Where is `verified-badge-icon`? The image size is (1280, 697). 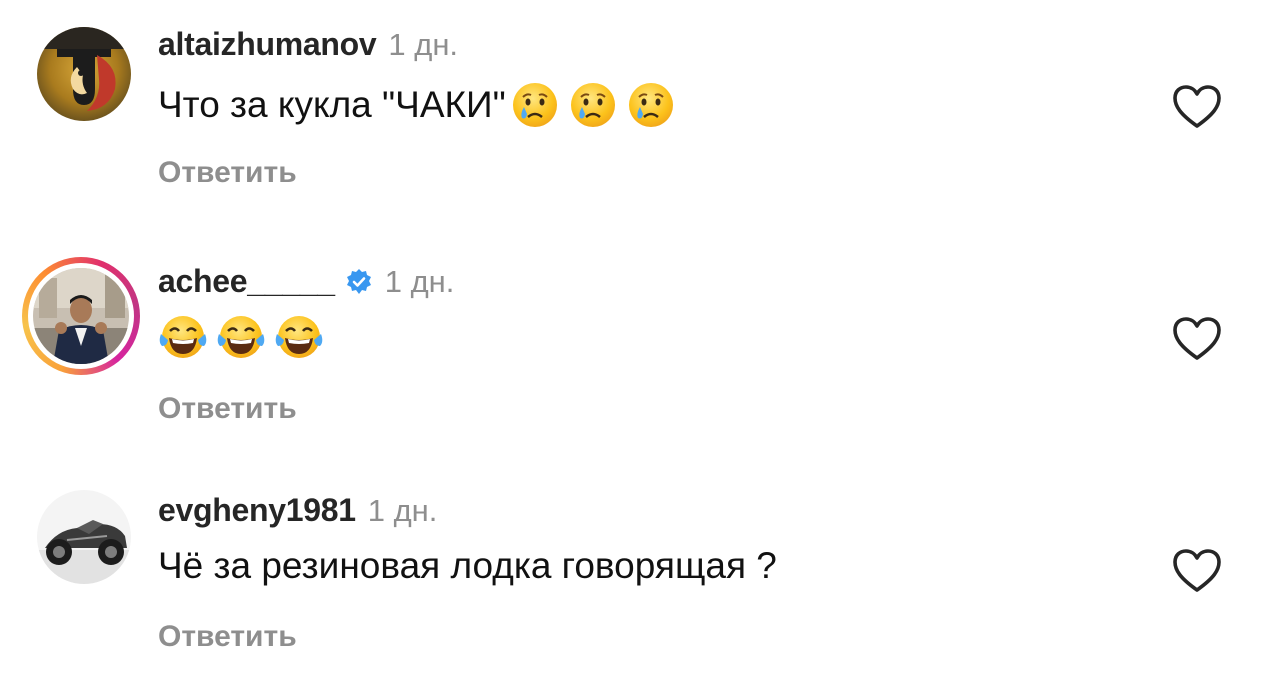
verified-badge-icon is located at coordinates (358, 281).